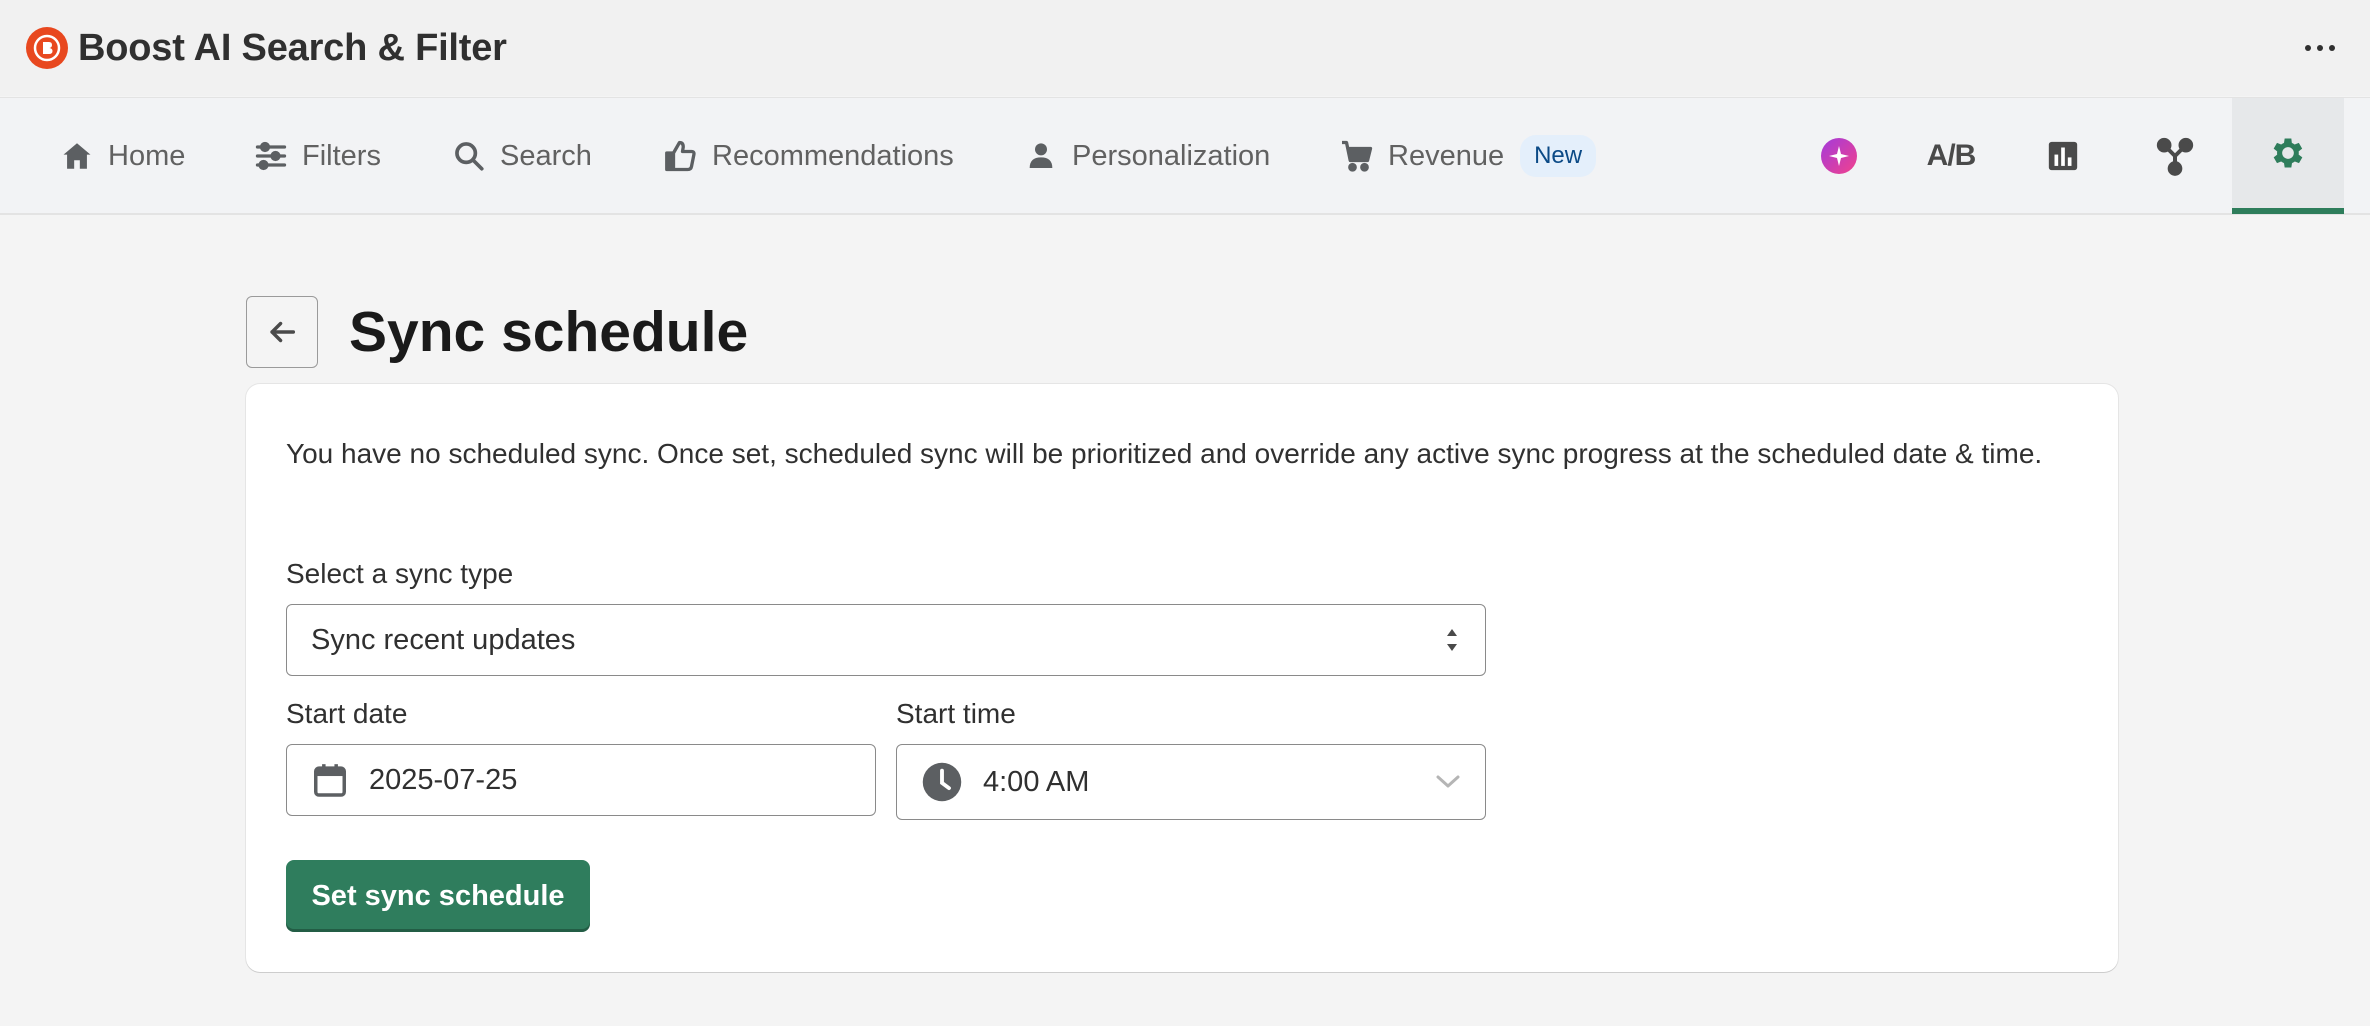 Image resolution: width=2370 pixels, height=1026 pixels. Describe the element at coordinates (2320, 48) in the screenshot. I see `ellipsis-icon` at that location.